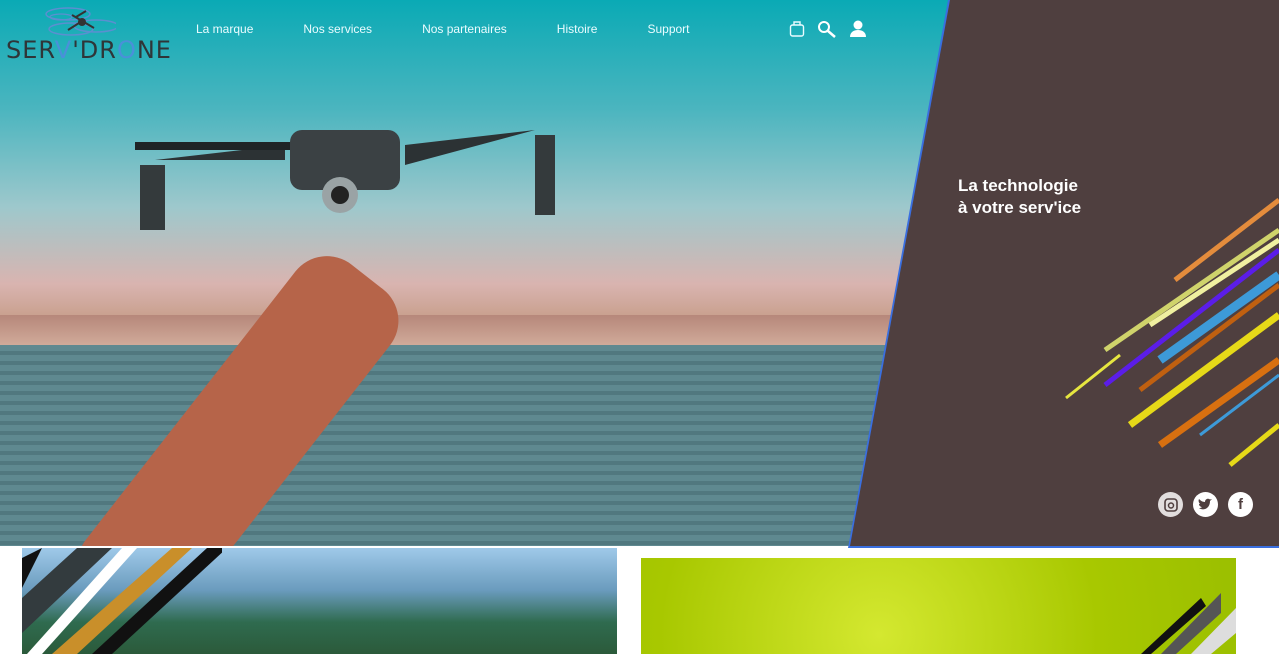 This screenshot has width=1279, height=658. I want to click on logo-part: V, so click(63, 50).